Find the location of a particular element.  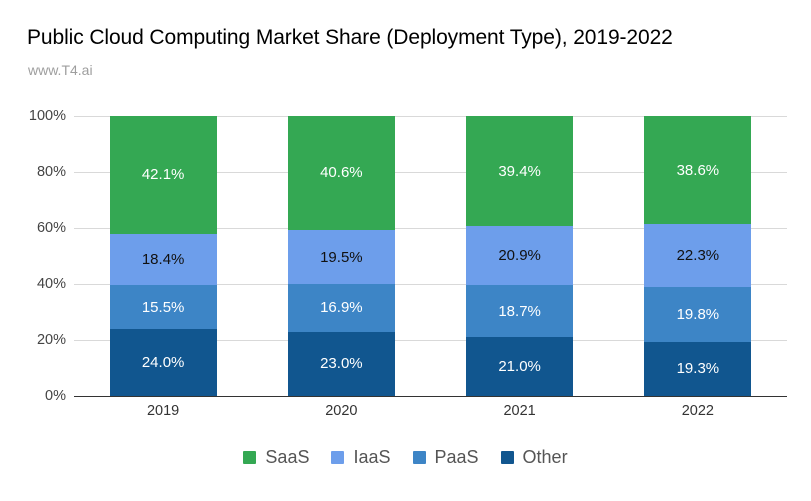

bar-segment-value-label: 42.1% is located at coordinates (163, 175).